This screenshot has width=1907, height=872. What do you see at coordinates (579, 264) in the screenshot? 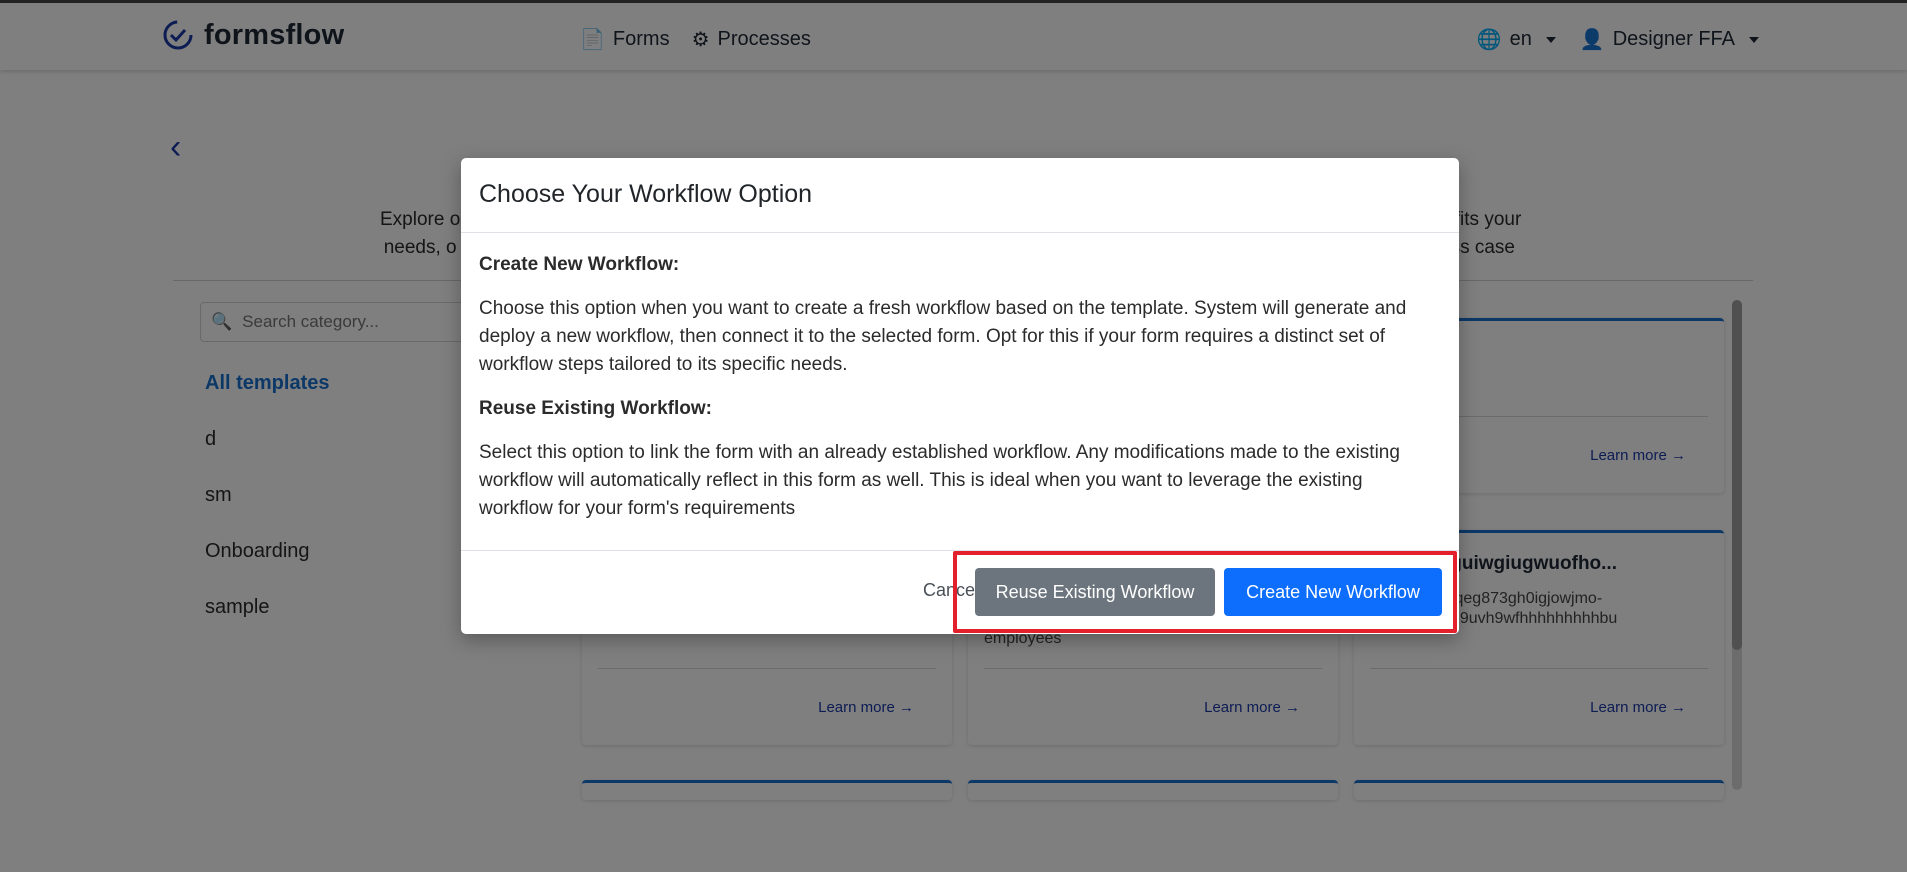
I see `create-workflow-heading: Create New Workflow:` at bounding box center [579, 264].